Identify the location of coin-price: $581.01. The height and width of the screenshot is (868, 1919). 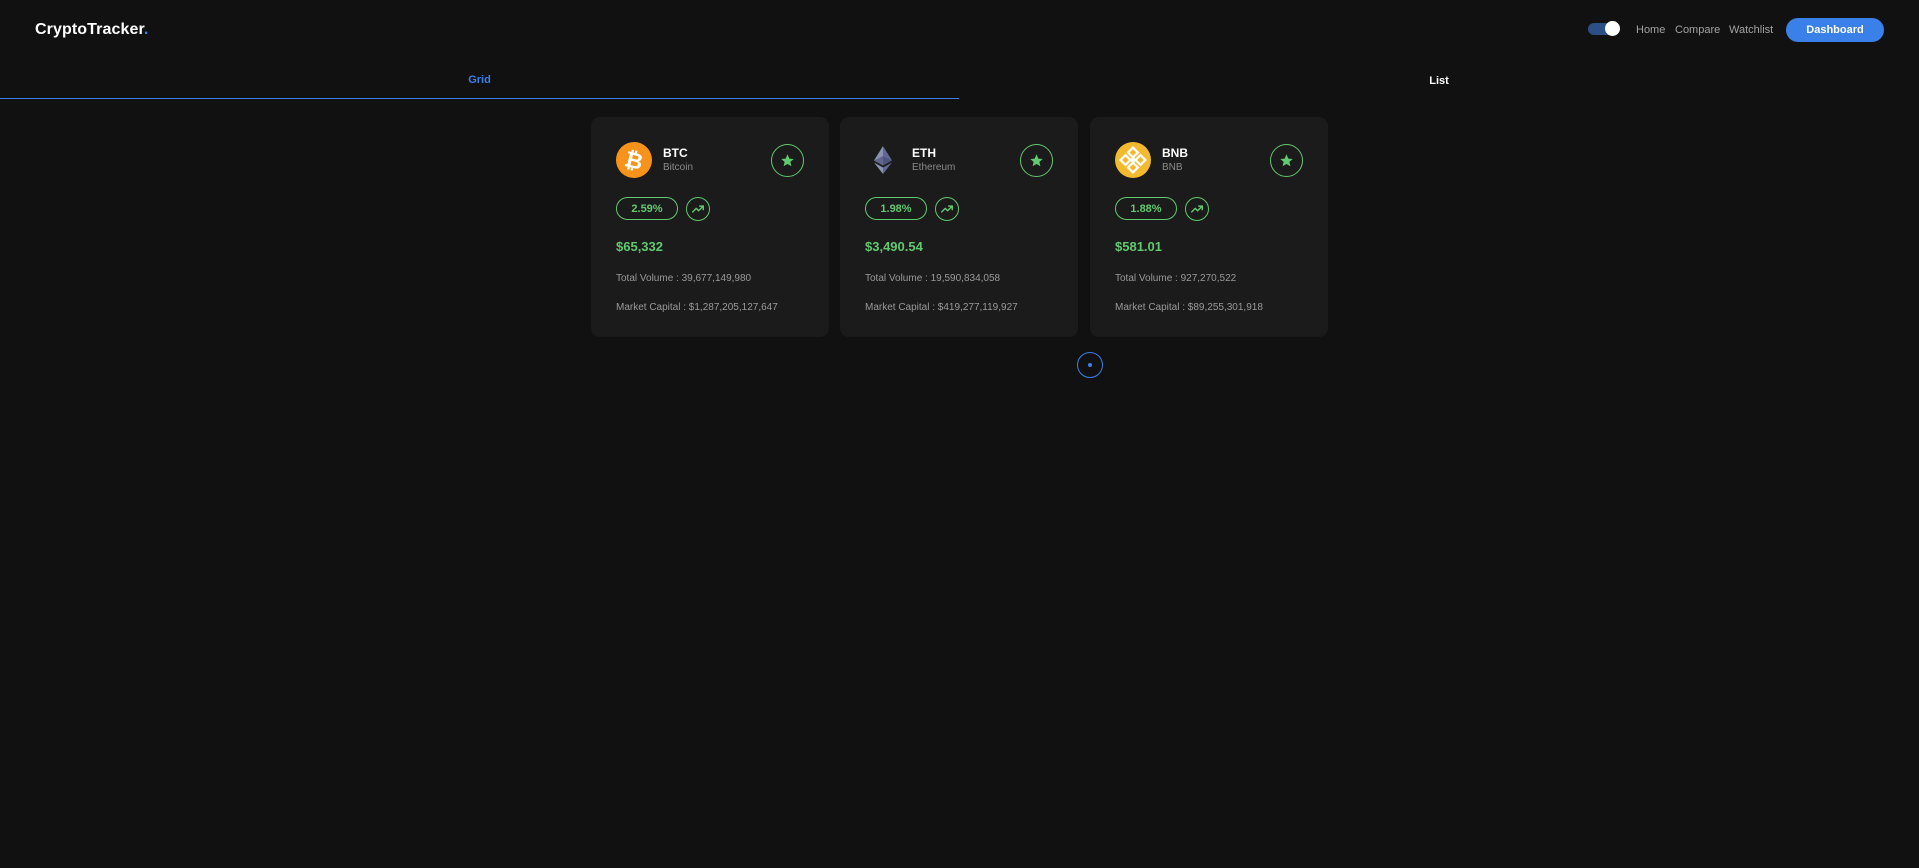
(1138, 246).